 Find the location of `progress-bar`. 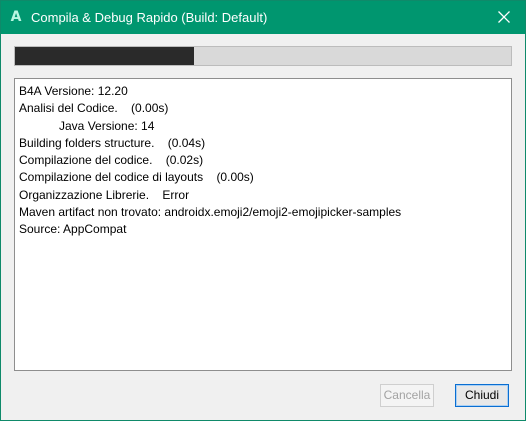

progress-bar is located at coordinates (263, 56).